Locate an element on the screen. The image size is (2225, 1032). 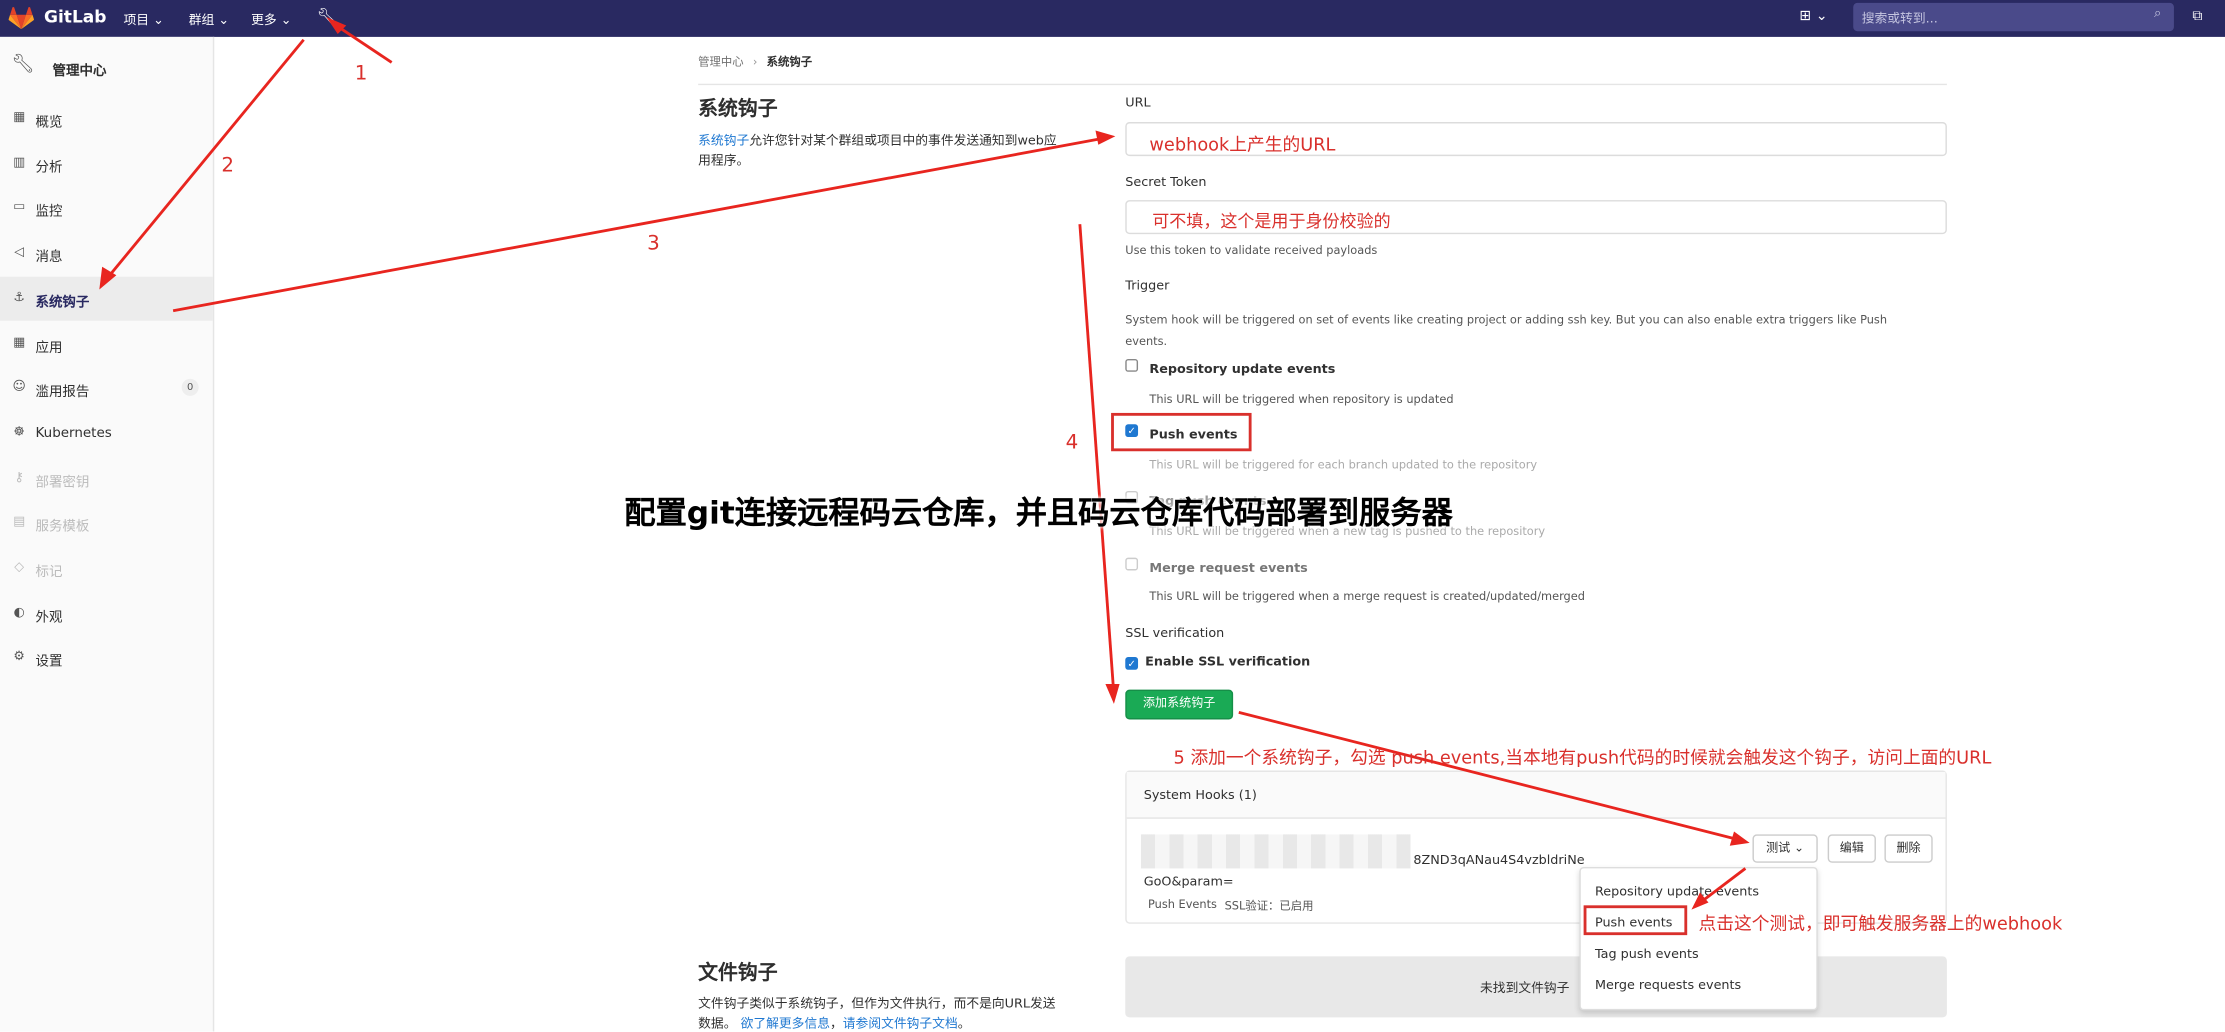
annotation-1: 1 is located at coordinates (361, 74).